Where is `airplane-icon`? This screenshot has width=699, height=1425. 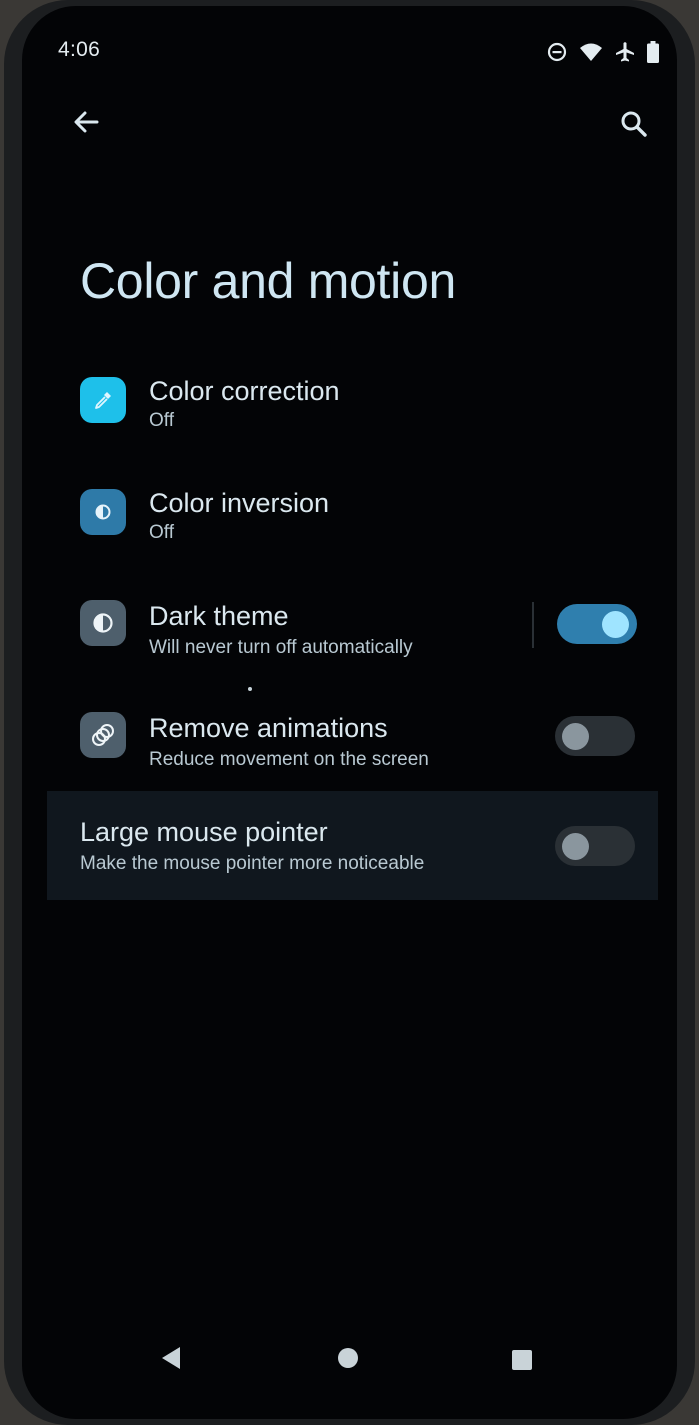
airplane-icon is located at coordinates (625, 52).